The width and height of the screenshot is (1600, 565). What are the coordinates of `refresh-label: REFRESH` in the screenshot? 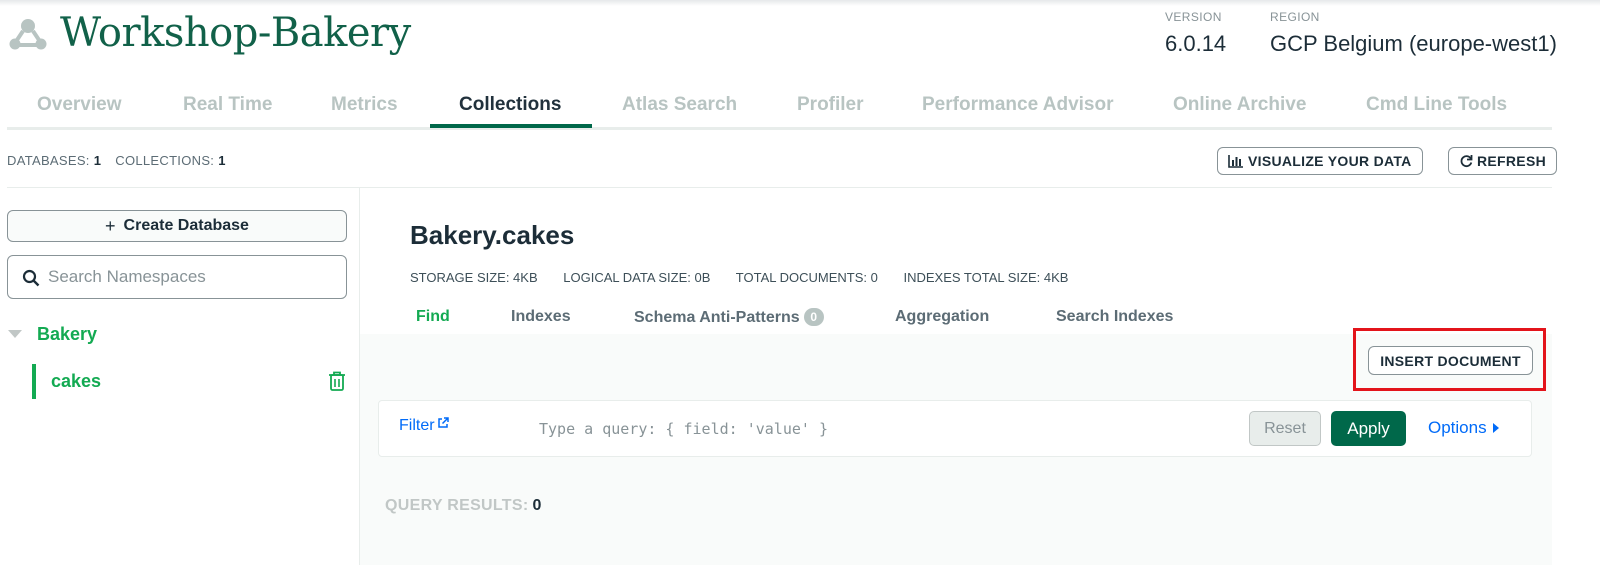 It's located at (1511, 161).